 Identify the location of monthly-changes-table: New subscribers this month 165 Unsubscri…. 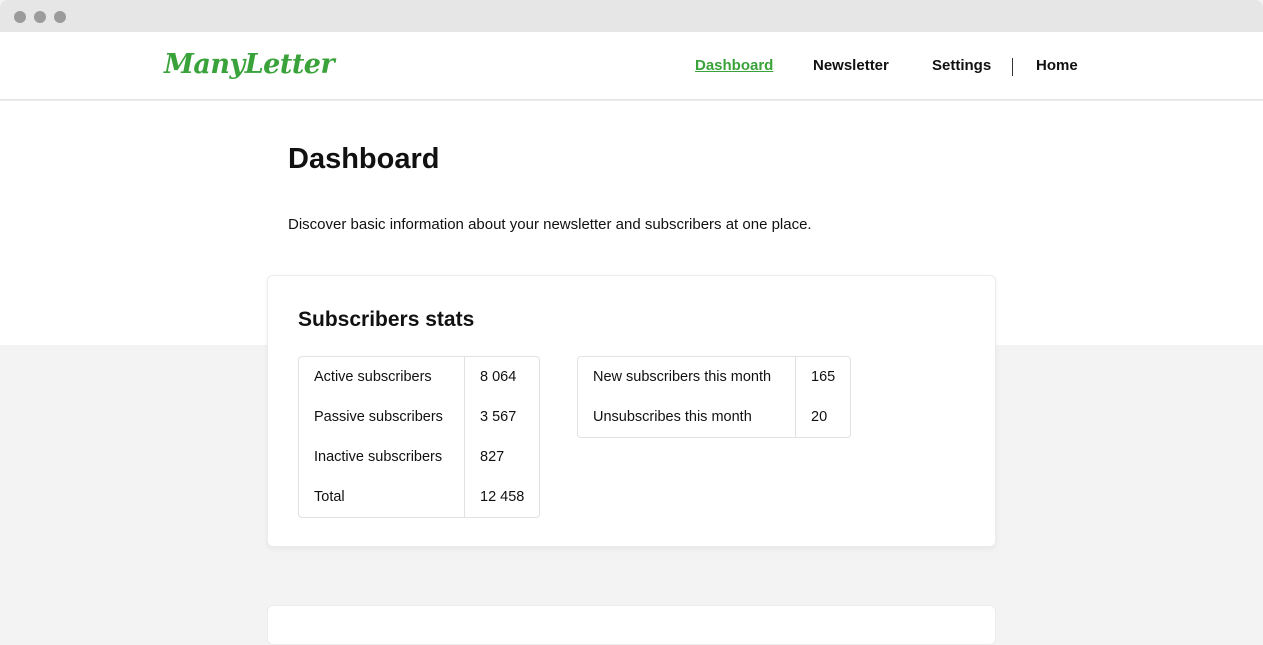
(714, 397).